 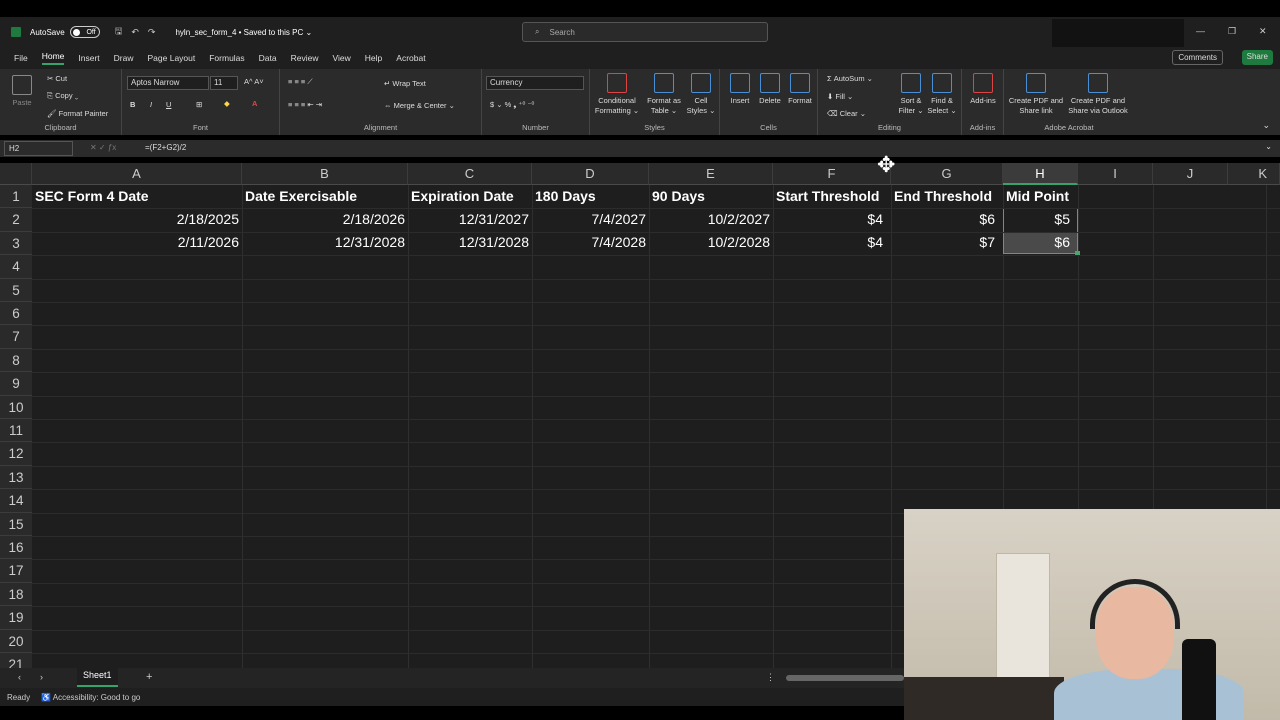 What do you see at coordinates (832, 196) in the screenshot?
I see `cell-f1: Start Threshold` at bounding box center [832, 196].